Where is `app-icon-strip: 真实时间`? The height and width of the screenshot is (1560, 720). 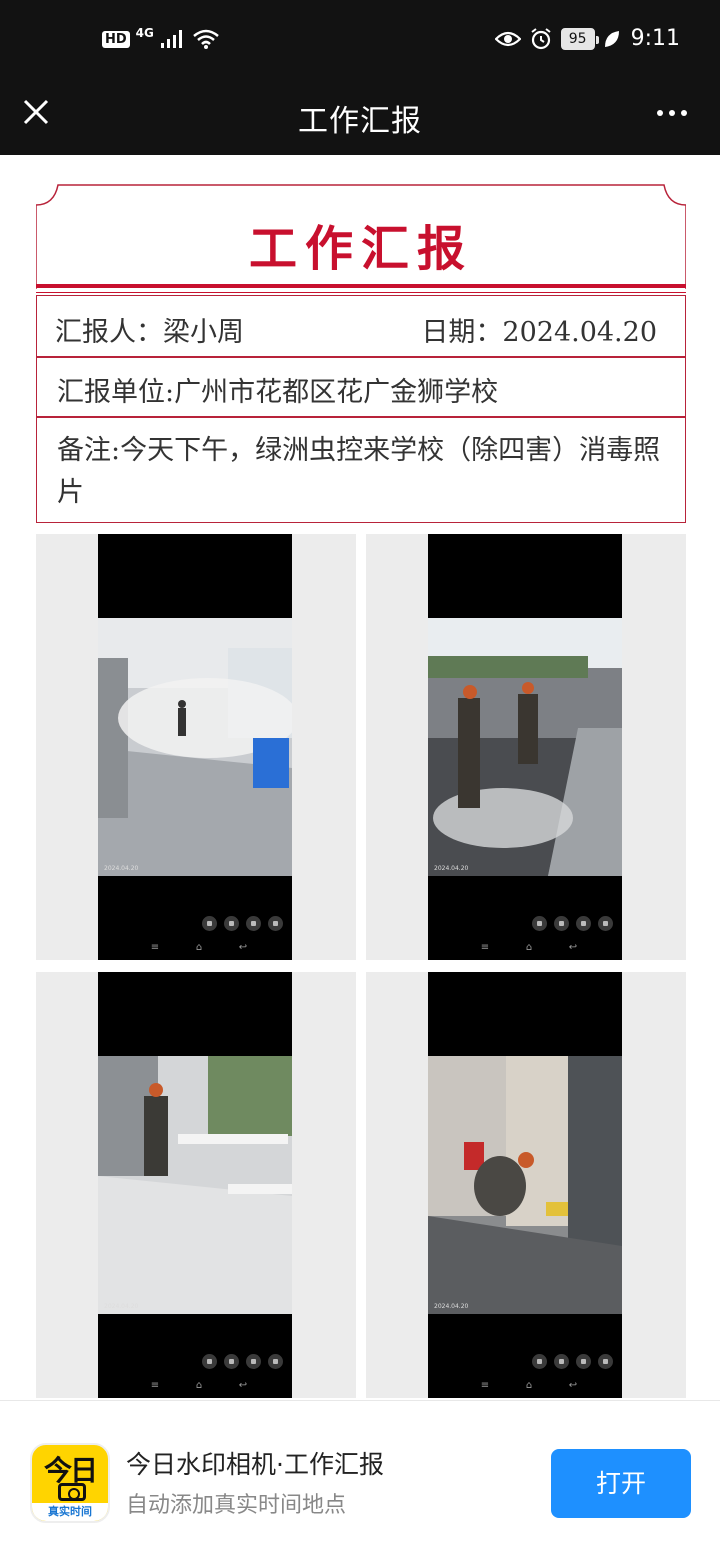 app-icon-strip: 真实时间 is located at coordinates (70, 1512).